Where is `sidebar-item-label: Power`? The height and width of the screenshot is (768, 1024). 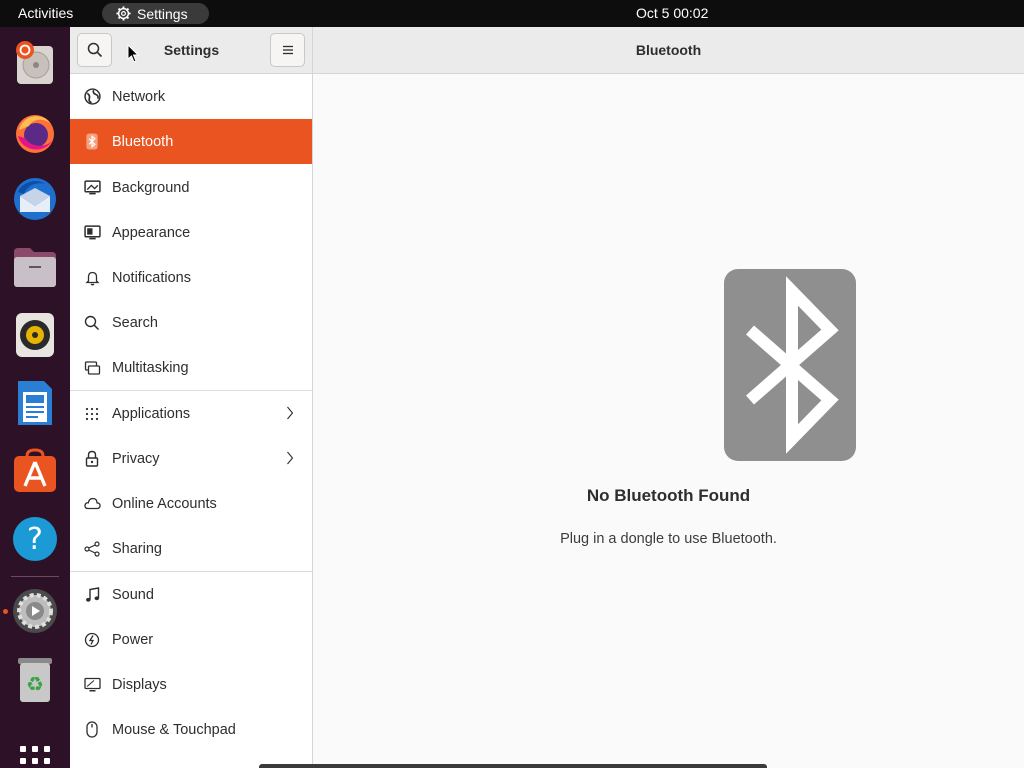
sidebar-item-label: Power is located at coordinates (133, 639).